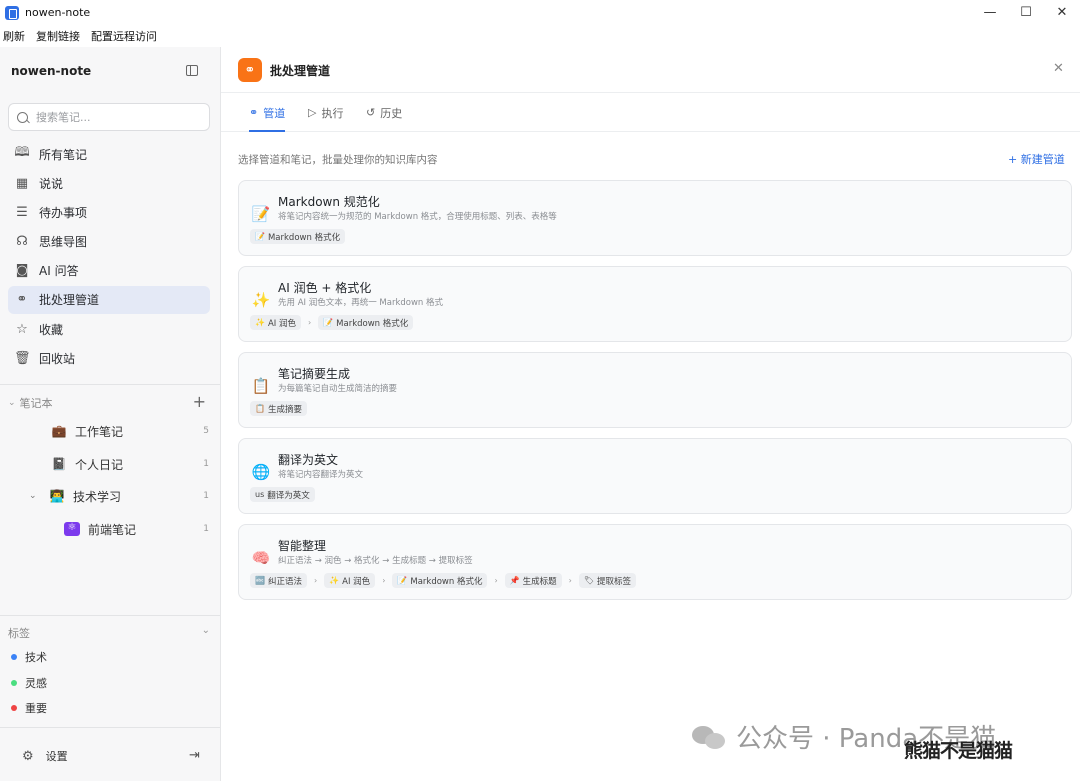  I want to click on tag-item-inspiration: 灵感, so click(29, 683).